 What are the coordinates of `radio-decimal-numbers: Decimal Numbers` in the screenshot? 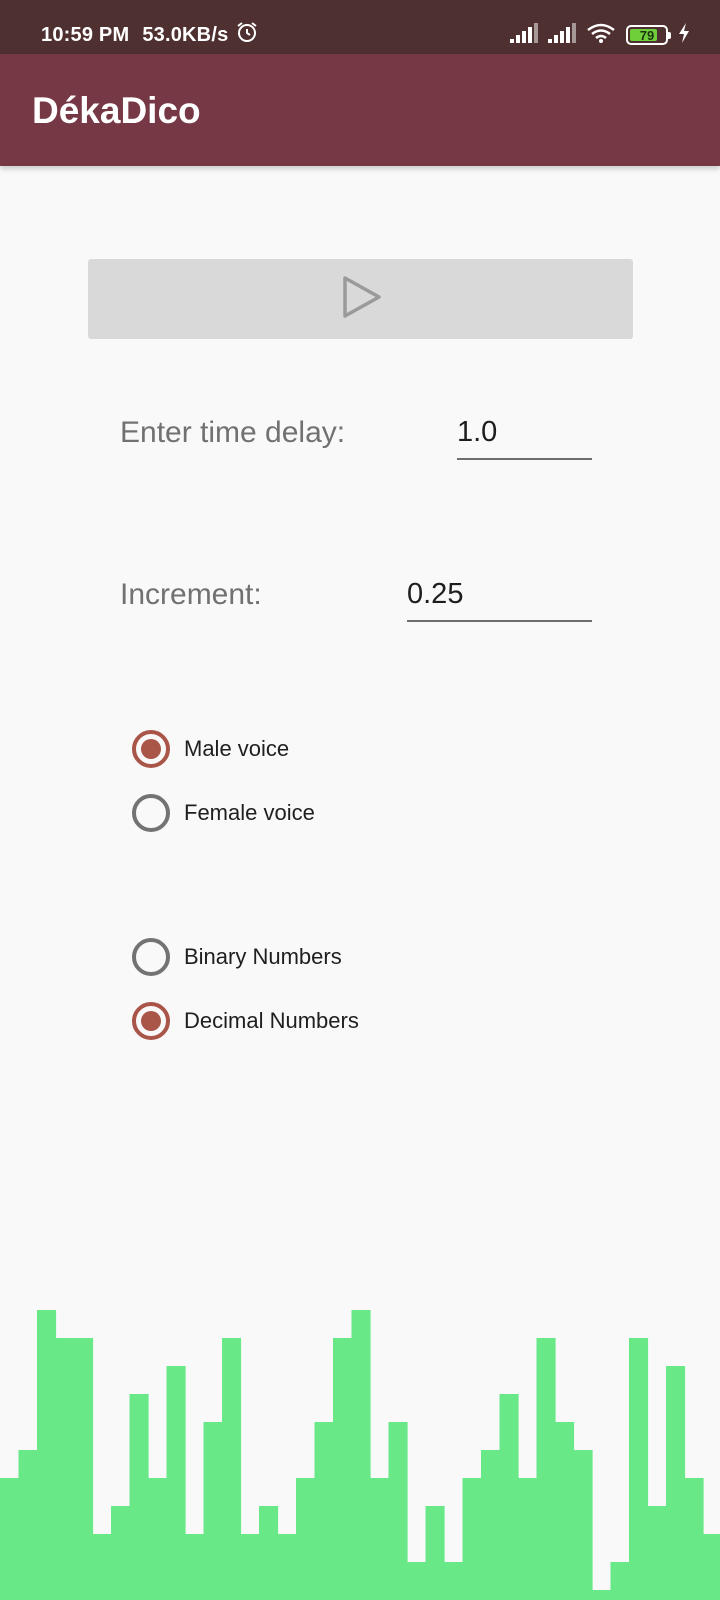 It's located at (245, 1021).